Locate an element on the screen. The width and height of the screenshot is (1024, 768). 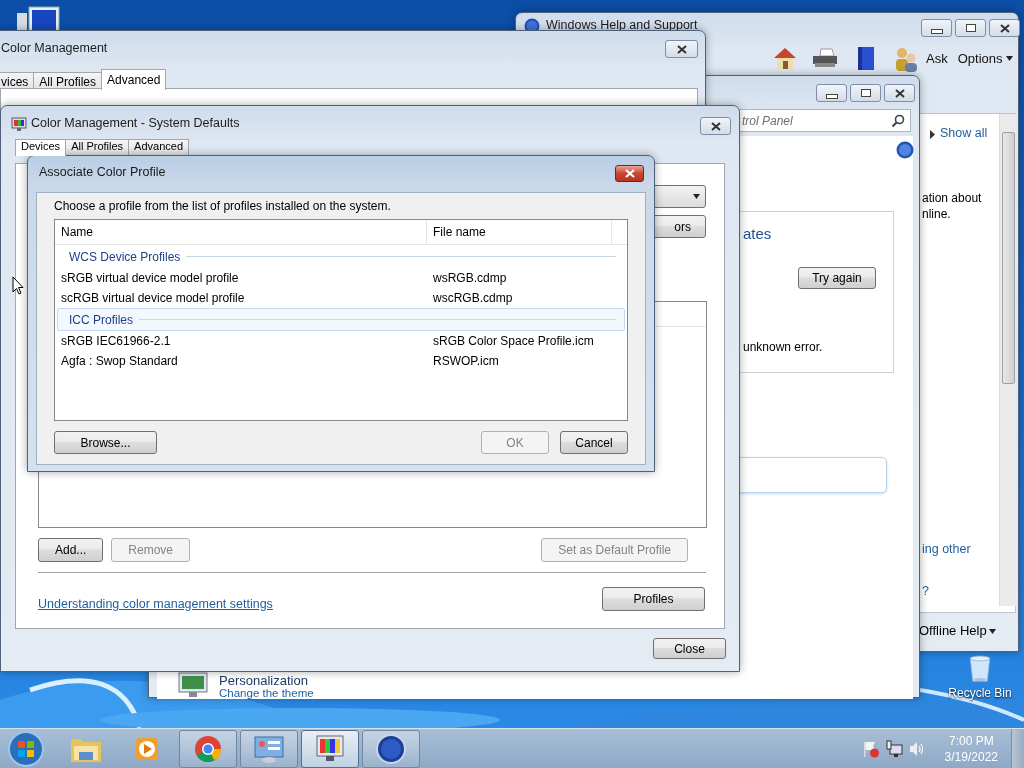
tab: Advanced is located at coordinates (134, 79).